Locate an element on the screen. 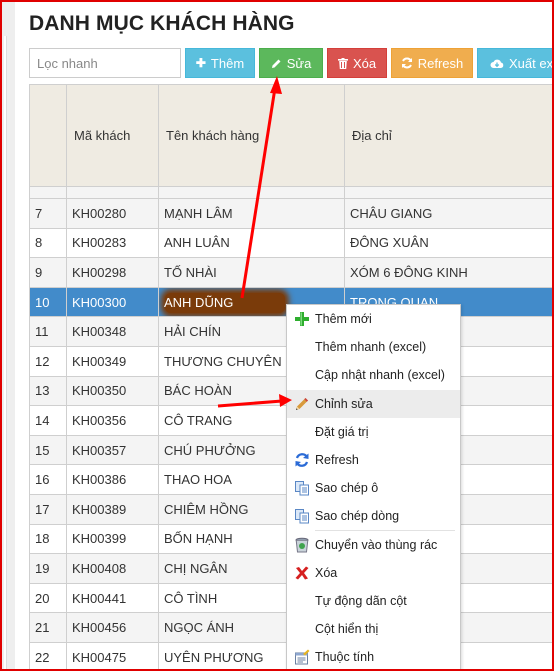  context-menu-item-label: Cập nhật nhanh (excel) is located at coordinates (380, 375).